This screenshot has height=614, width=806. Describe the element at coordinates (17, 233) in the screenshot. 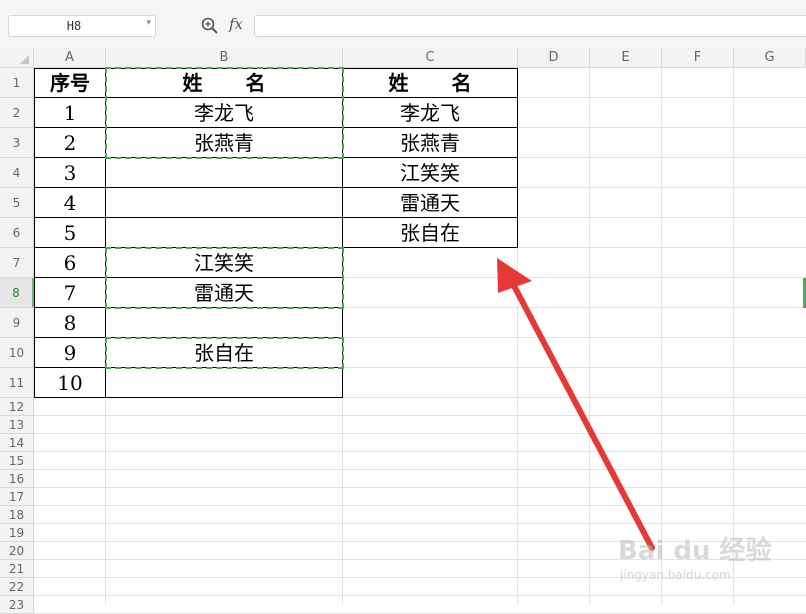

I see `row-header-6: 6` at that location.